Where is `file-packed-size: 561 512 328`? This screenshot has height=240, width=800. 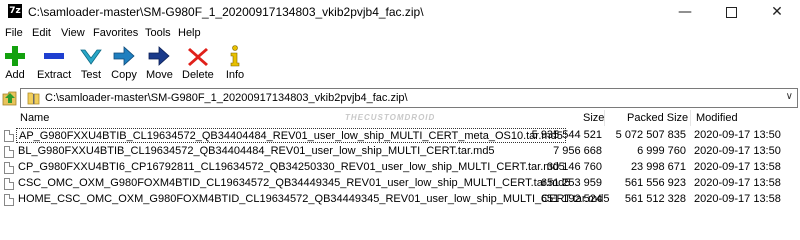
file-packed-size: 561 512 328 is located at coordinates (655, 199).